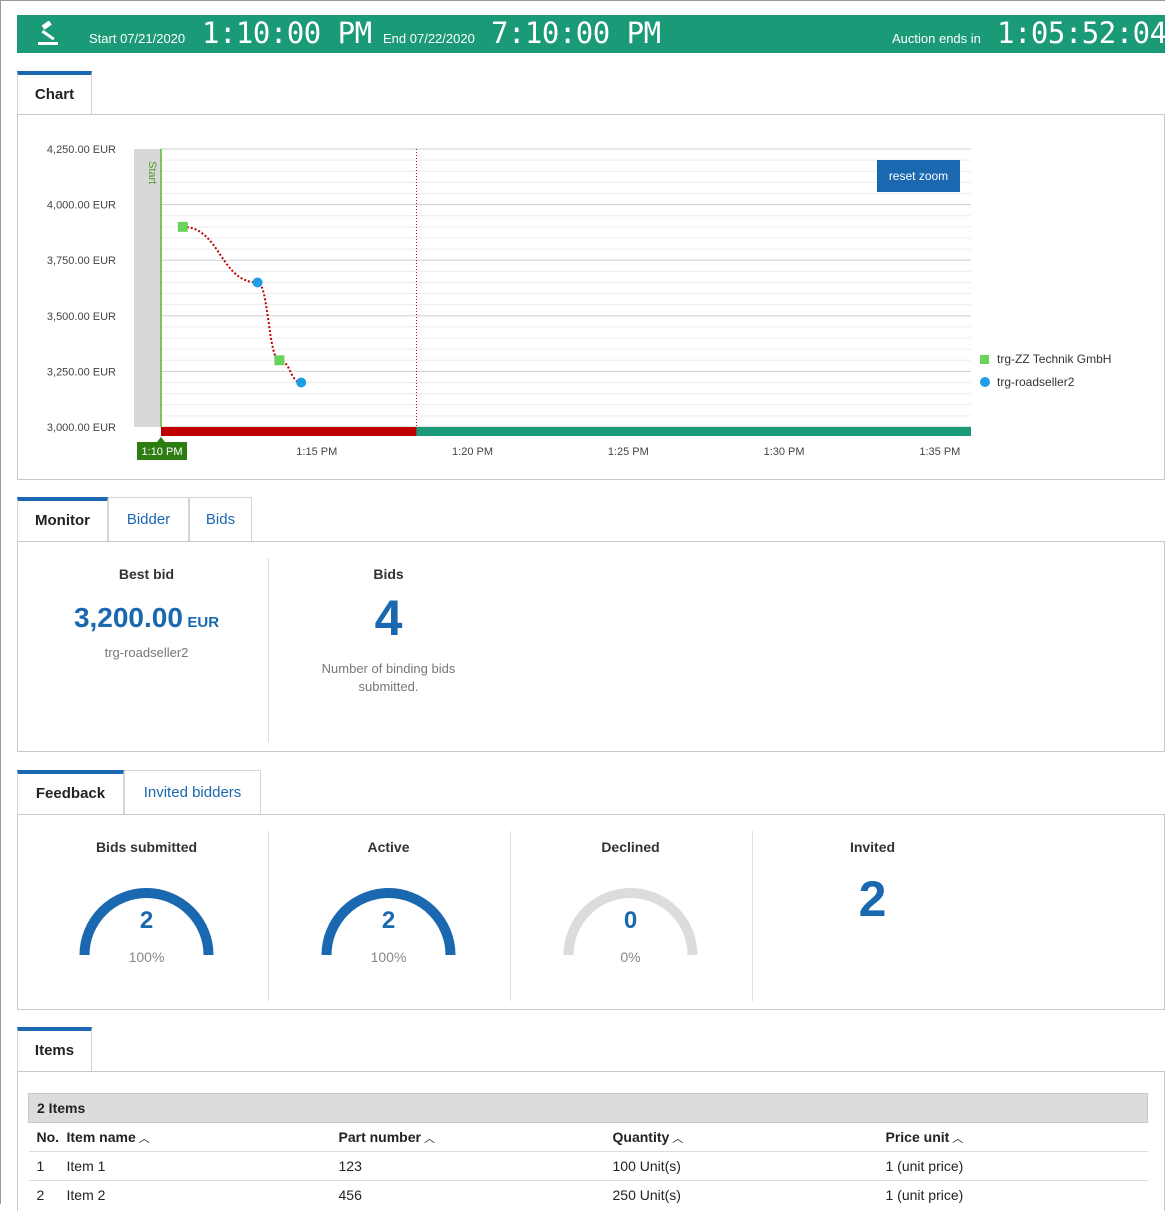  I want to click on gavel-icon, so click(48, 33).